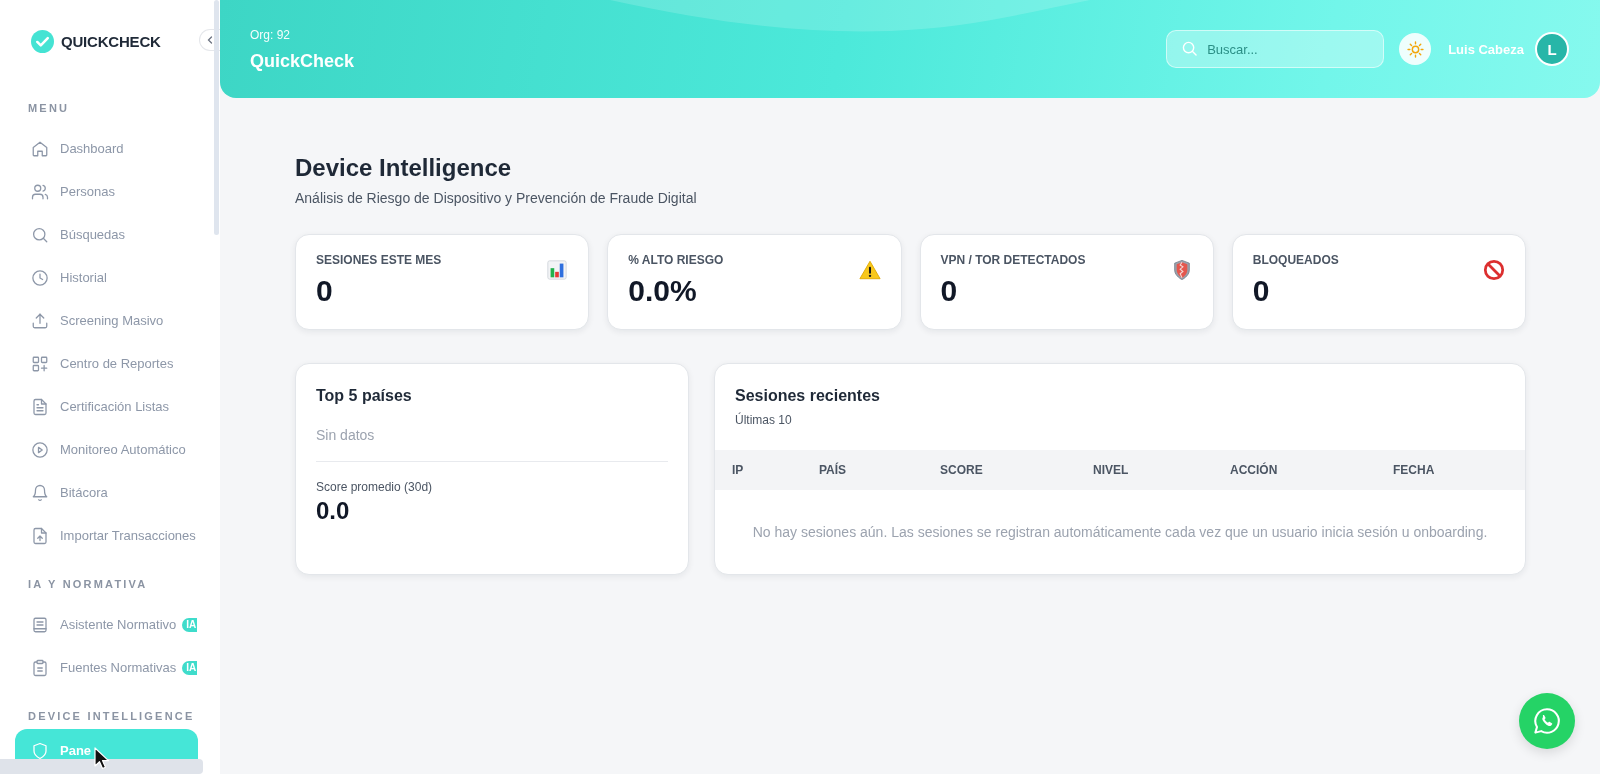 The image size is (1600, 774). Describe the element at coordinates (364, 396) in the screenshot. I see `card-title: Top 5 países` at that location.